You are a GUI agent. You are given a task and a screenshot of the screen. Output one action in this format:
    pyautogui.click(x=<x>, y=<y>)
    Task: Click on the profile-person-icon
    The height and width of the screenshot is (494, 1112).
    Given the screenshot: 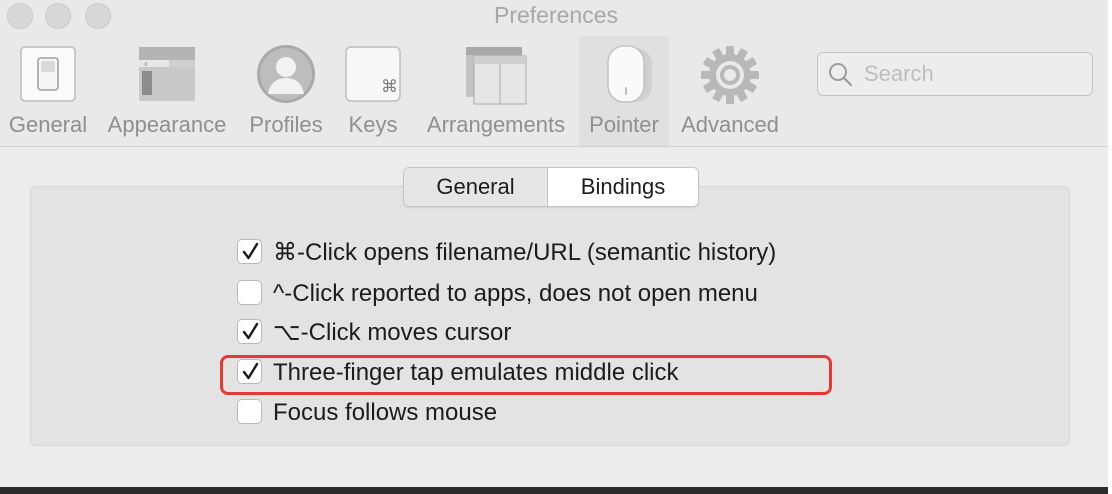 What is the action you would take?
    pyautogui.click(x=286, y=76)
    